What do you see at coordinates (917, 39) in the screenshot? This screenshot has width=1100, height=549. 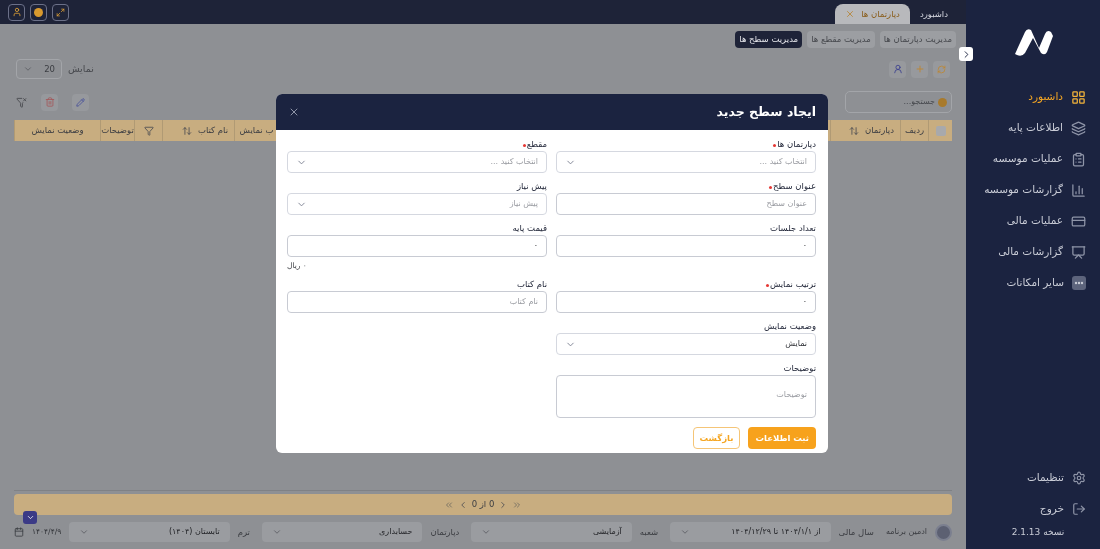 I see `sub-tab: مدیریت دپارتمان ها` at bounding box center [917, 39].